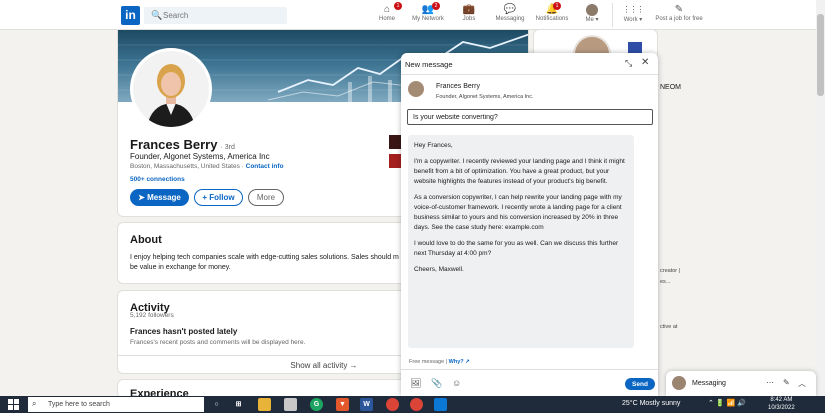 This screenshot has width=825, height=413. What do you see at coordinates (670, 87) in the screenshot?
I see `right-rail-neom-text: NEOM` at bounding box center [670, 87].